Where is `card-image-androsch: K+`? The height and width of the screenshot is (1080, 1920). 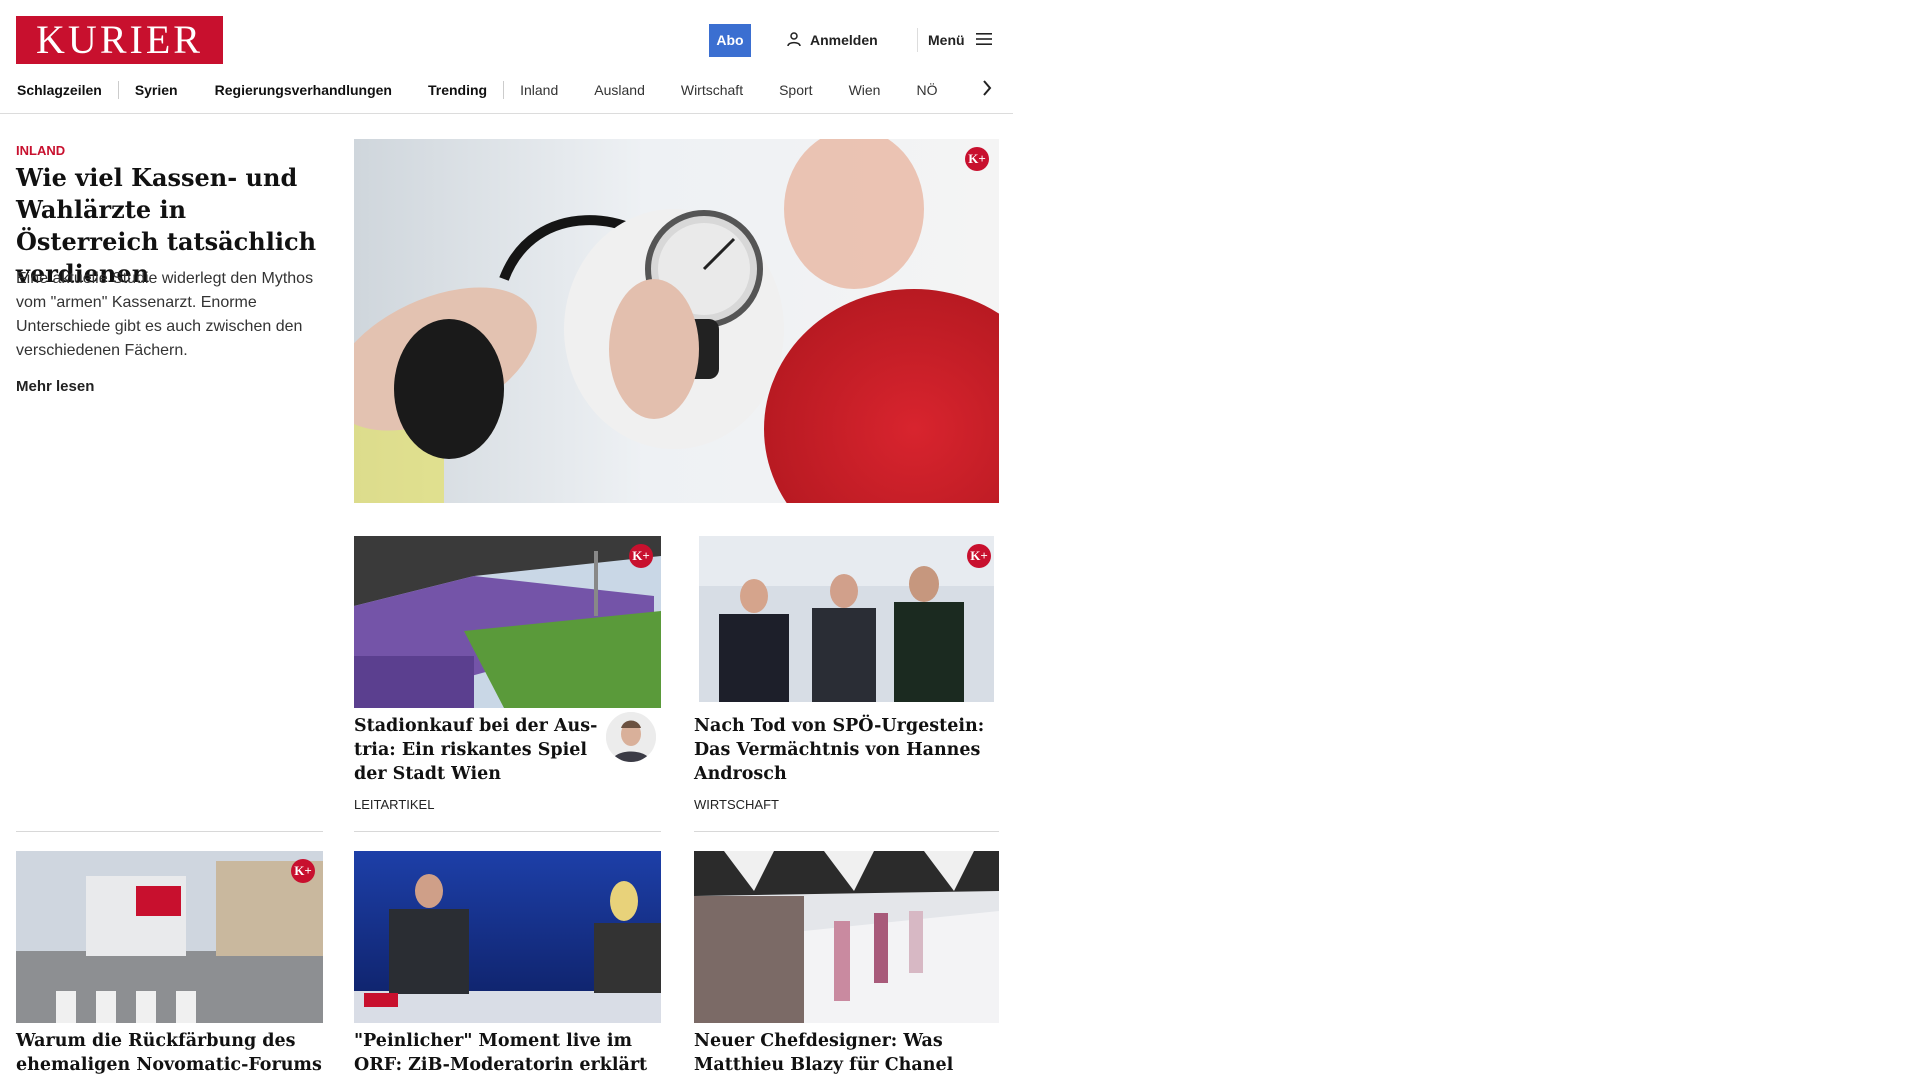 card-image-androsch: K+ is located at coordinates (846, 622).